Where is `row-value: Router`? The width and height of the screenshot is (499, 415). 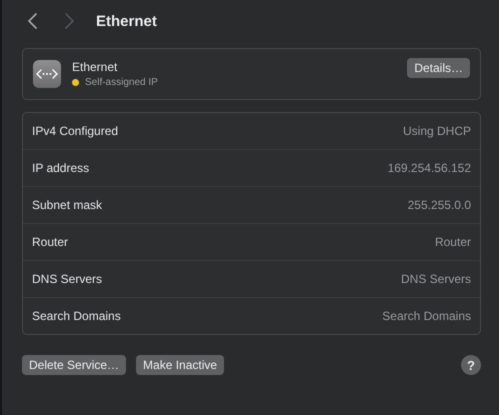
row-value: Router is located at coordinates (452, 242).